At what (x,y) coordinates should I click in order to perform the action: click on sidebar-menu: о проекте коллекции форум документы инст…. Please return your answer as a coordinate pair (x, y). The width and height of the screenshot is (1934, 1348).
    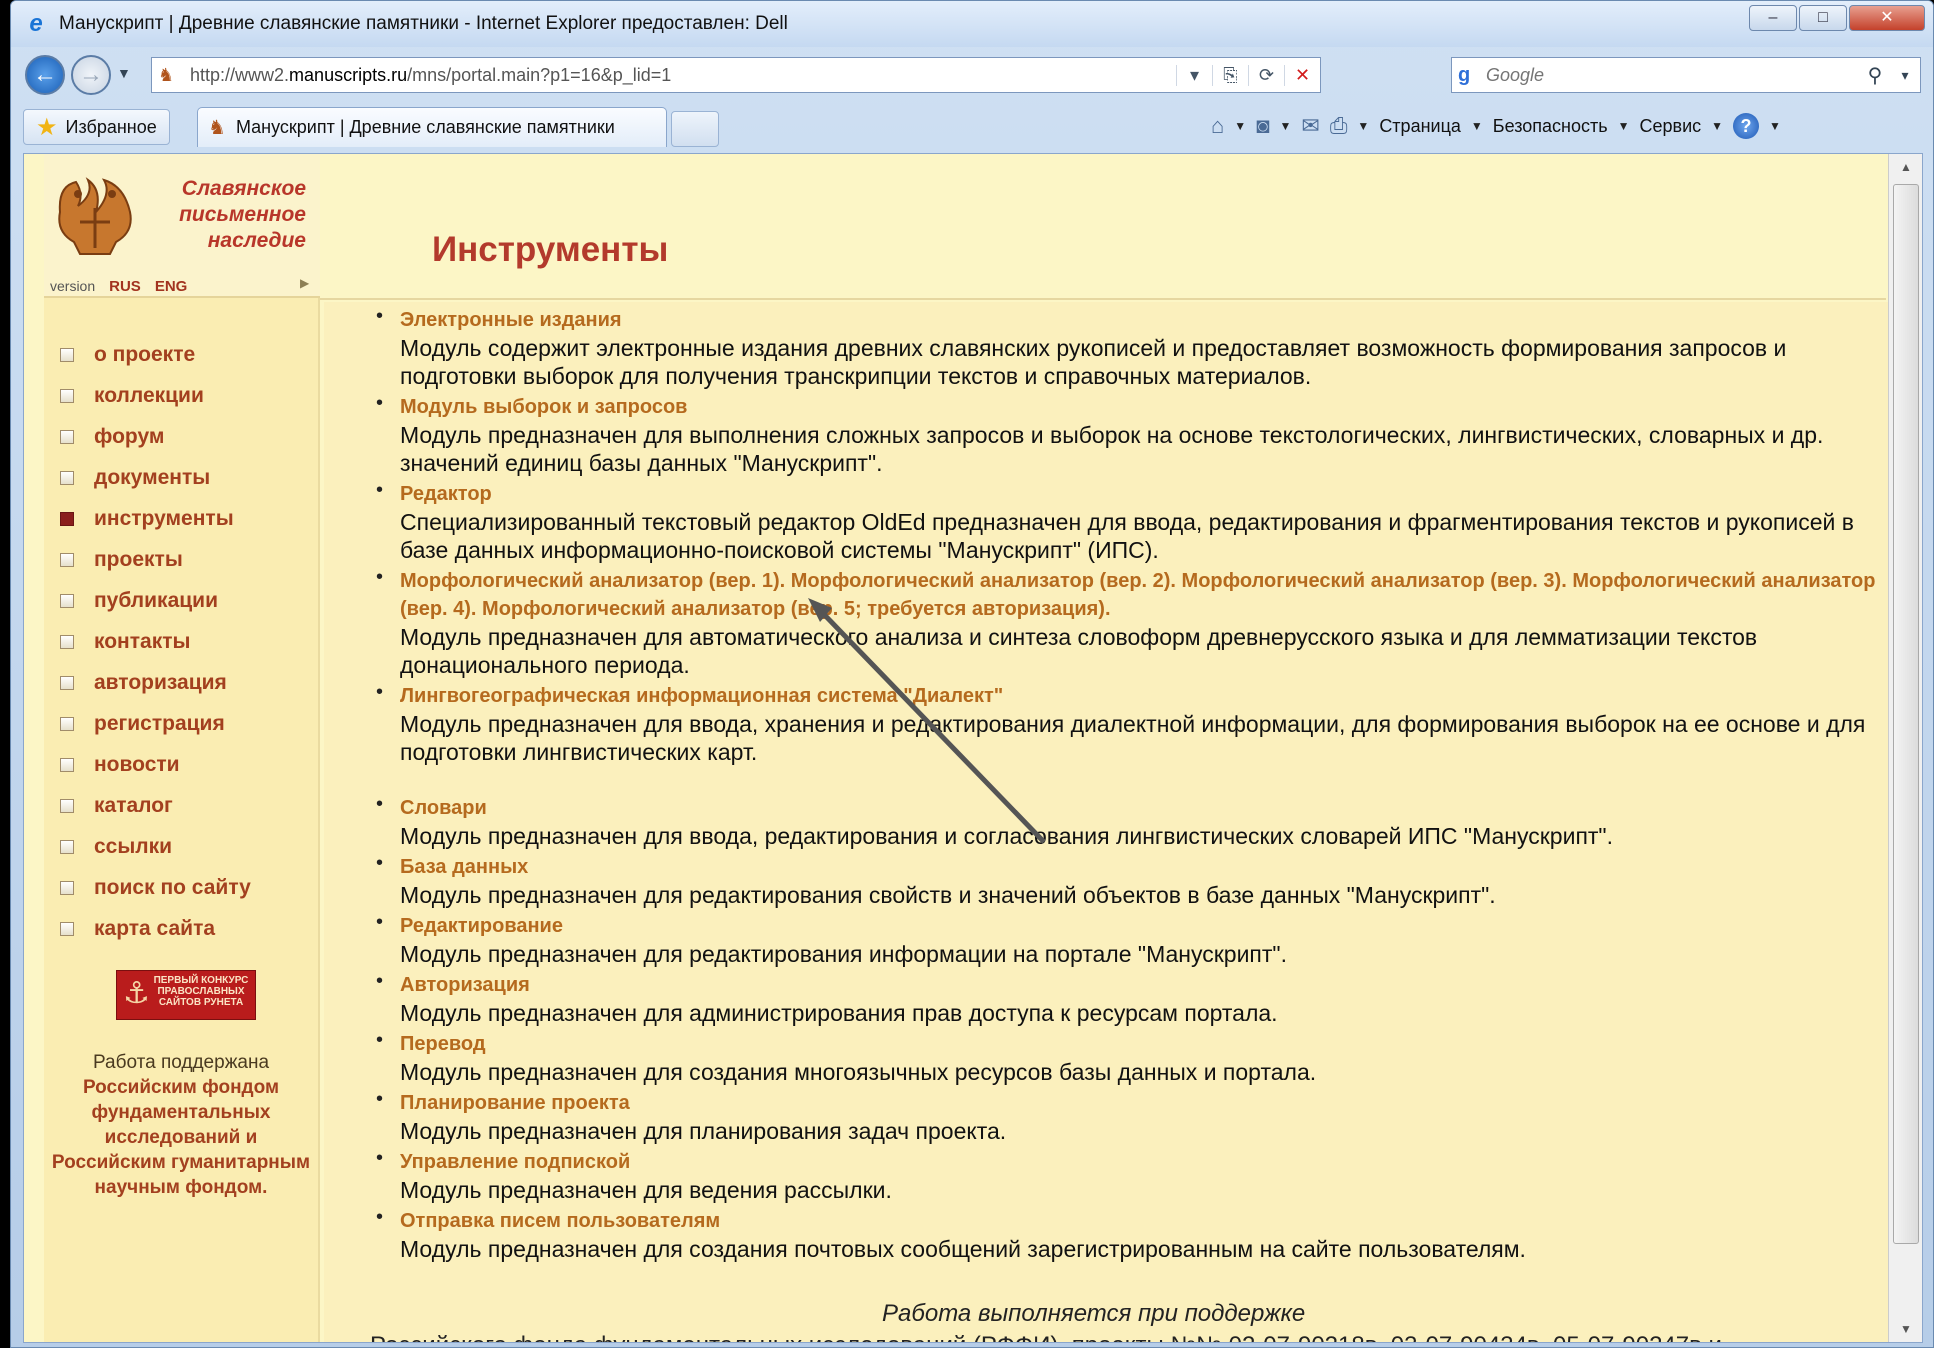
    Looking at the image, I should click on (155, 641).